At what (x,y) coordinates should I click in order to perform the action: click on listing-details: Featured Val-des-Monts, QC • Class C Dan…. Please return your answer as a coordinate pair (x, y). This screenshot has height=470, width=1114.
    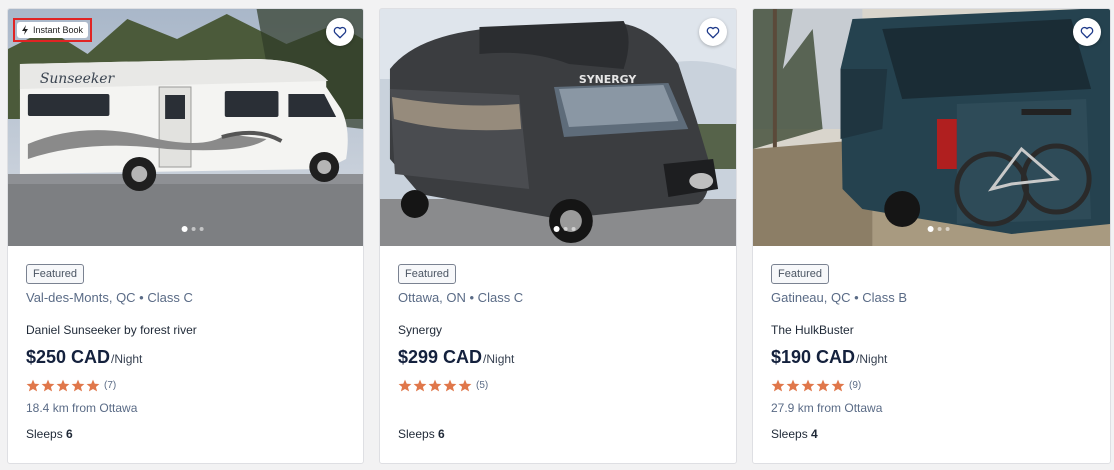
    Looking at the image, I should click on (185, 343).